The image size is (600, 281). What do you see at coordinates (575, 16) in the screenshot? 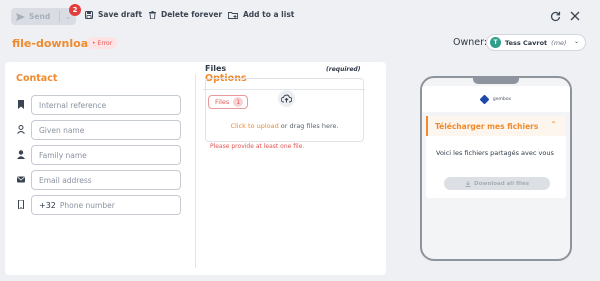
I see `close-icon` at bounding box center [575, 16].